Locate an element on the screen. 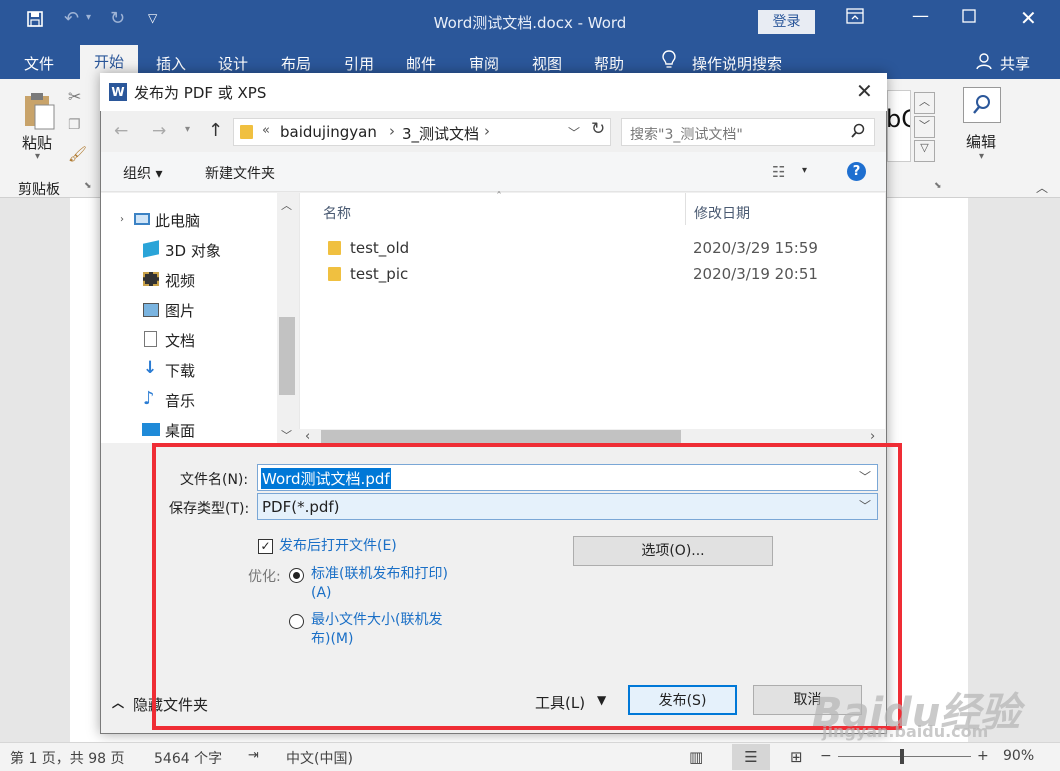 This screenshot has width=1060, height=771. tab-view: 视图 is located at coordinates (547, 63).